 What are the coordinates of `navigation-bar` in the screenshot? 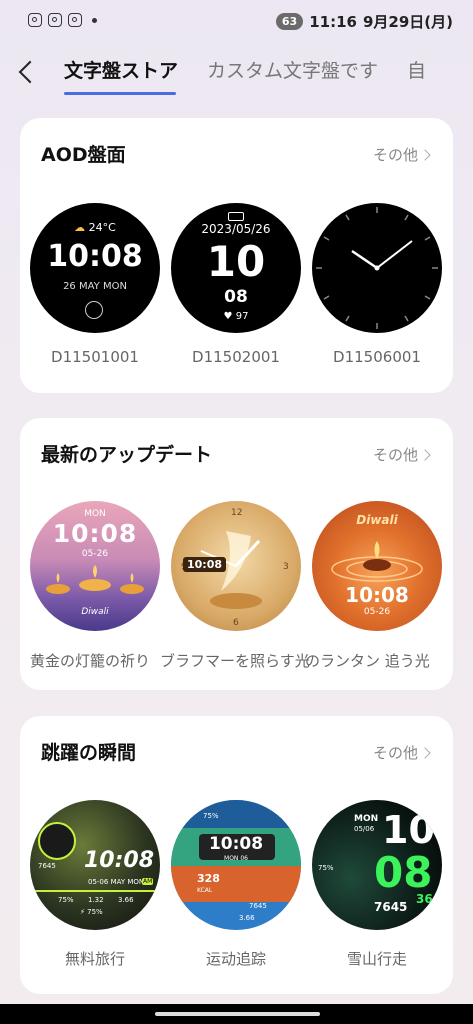 It's located at (236, 1014).